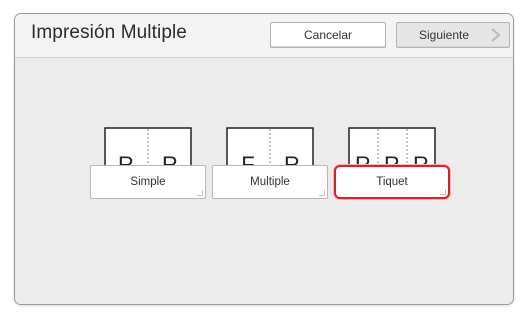 Image resolution: width=526 pixels, height=314 pixels. Describe the element at coordinates (264, 36) in the screenshot. I see `panel-header: Impresión Multiple Cancelar Siguiente` at that location.